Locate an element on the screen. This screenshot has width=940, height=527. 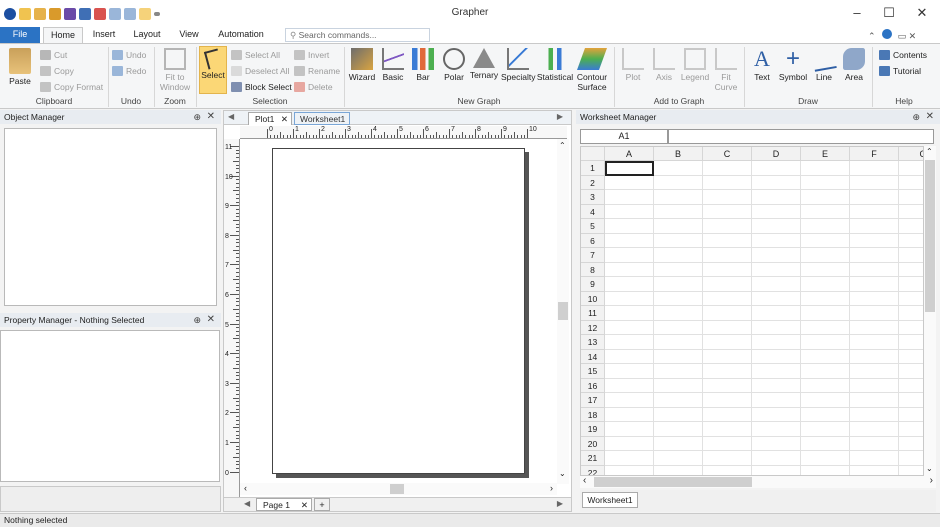
horizontal-scrollbar: ‹ › is located at coordinates (398, 489).